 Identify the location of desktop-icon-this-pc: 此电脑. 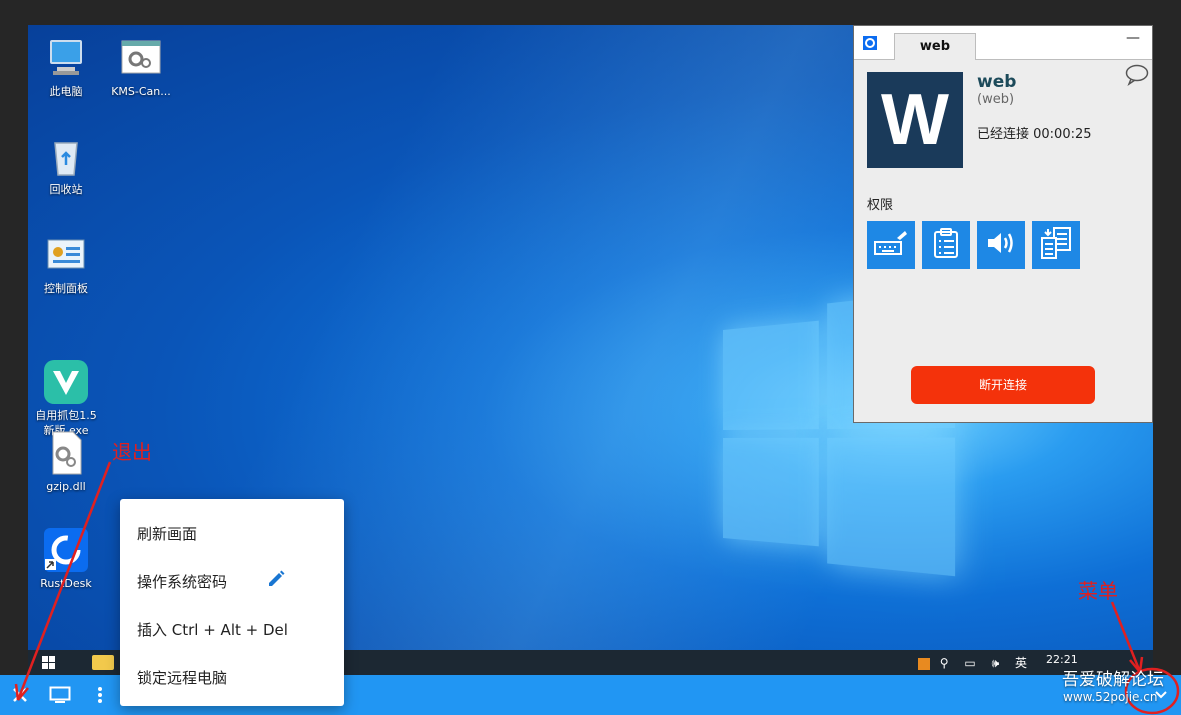
(66, 67).